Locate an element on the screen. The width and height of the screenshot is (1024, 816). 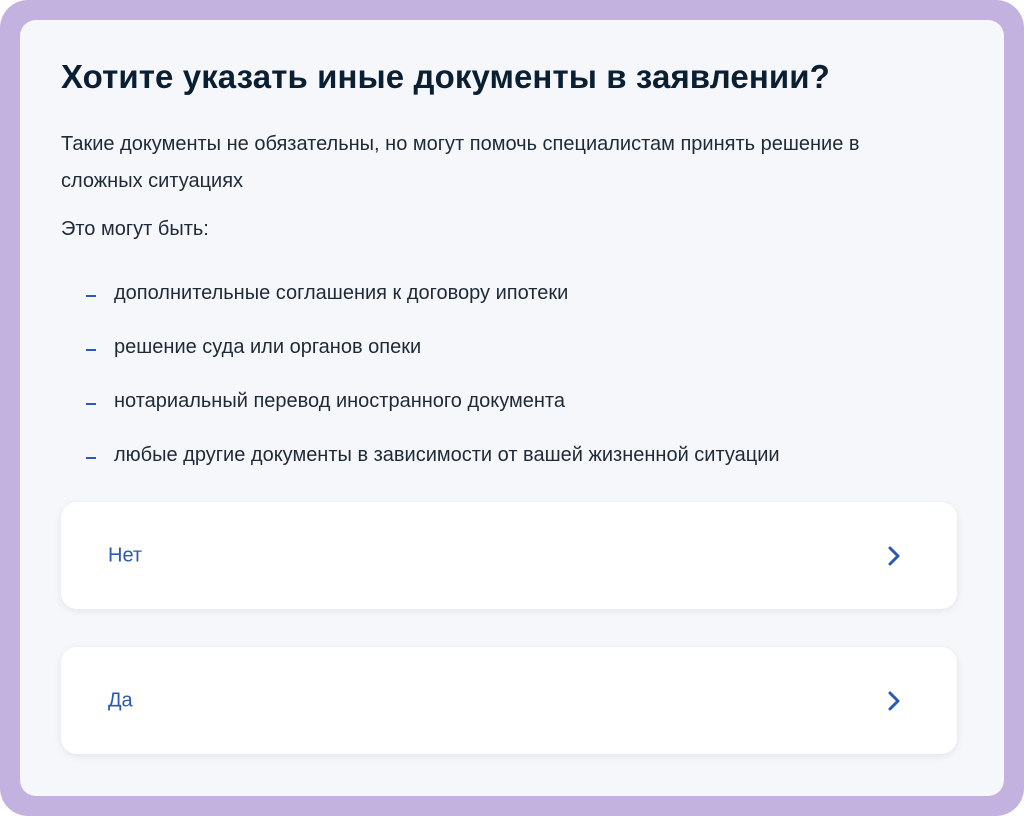
list-item-text: решение суда или органов опеки is located at coordinates (268, 346).